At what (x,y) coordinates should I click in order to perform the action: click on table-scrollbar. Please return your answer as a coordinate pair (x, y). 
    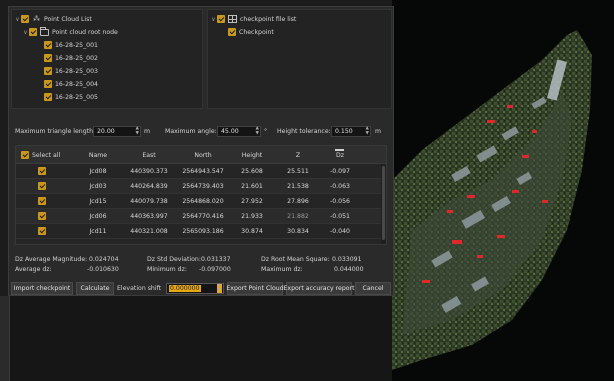
    Looking at the image, I should click on (383, 204).